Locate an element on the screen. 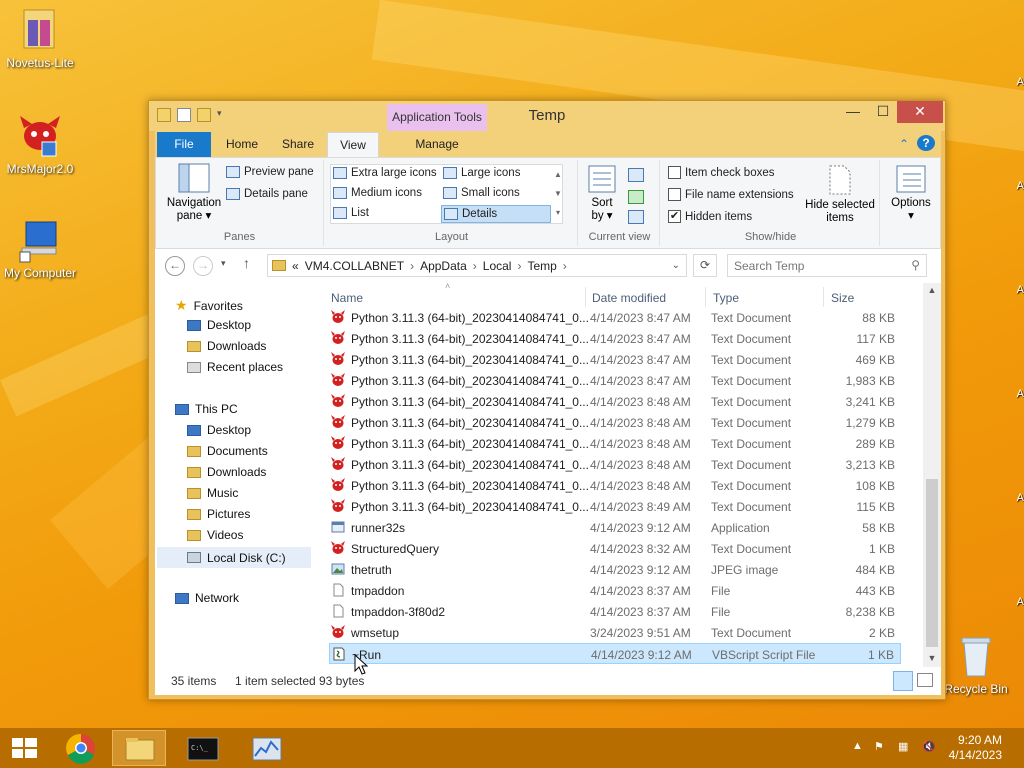 The image size is (1024, 768). nav-music: Music is located at coordinates (212, 493).